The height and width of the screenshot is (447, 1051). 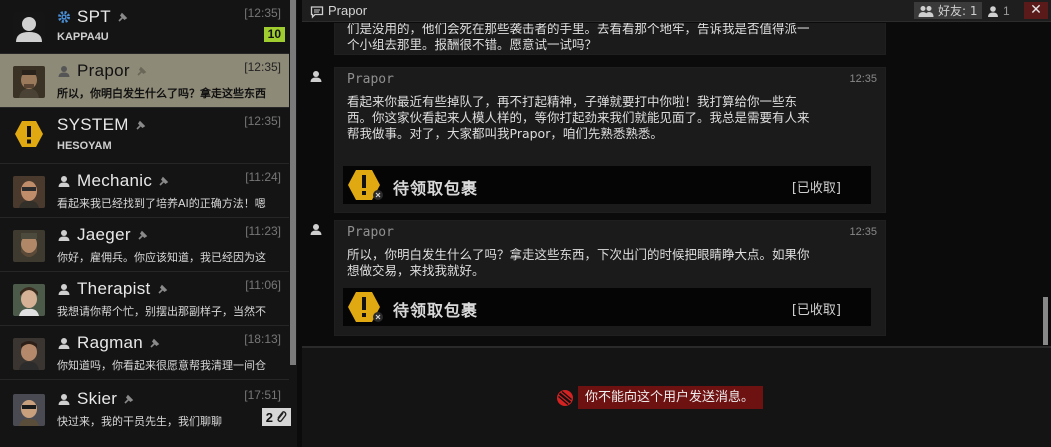 What do you see at coordinates (269, 417) in the screenshot?
I see `attachments-count: 2` at bounding box center [269, 417].